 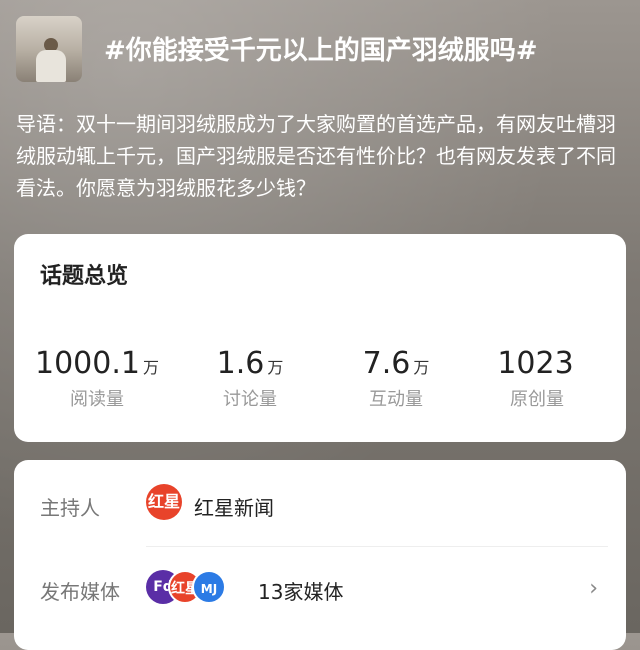 I want to click on media-label: 发布媒体, so click(x=80, y=592).